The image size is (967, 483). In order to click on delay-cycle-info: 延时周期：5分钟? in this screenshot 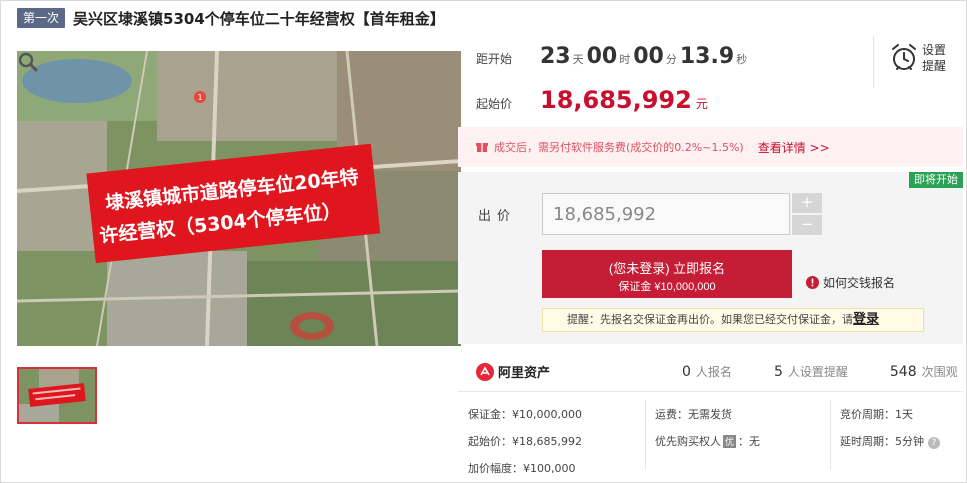, I will do `click(890, 441)`.